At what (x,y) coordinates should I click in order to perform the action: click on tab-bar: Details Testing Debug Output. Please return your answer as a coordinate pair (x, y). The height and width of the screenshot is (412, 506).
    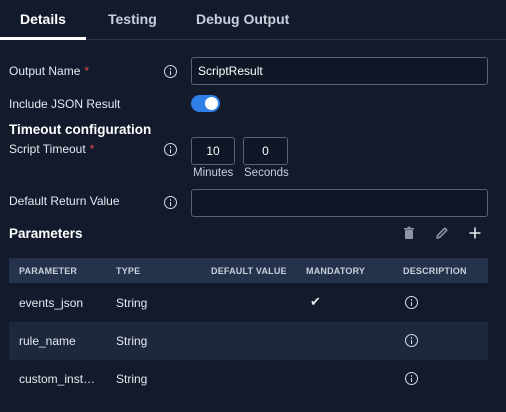
    Looking at the image, I should click on (253, 20).